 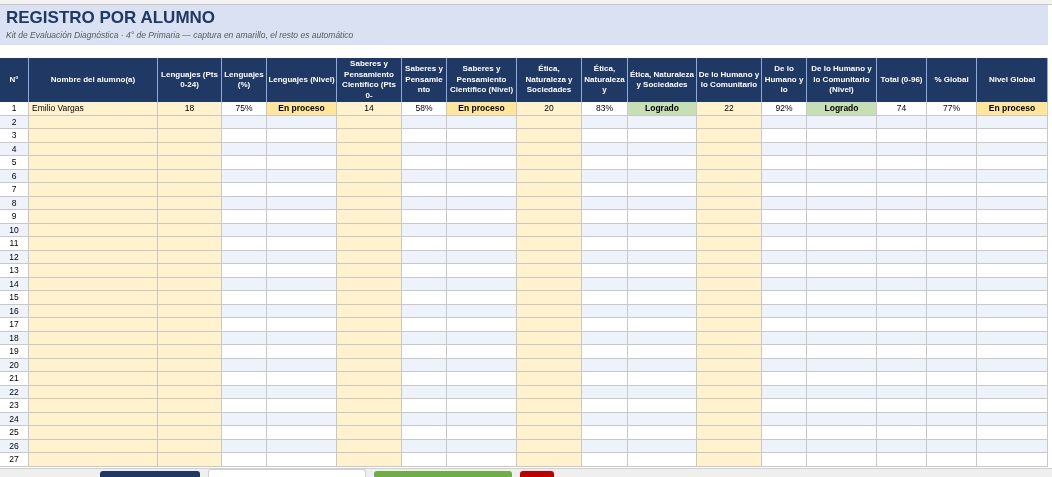 I want to click on table-cell: 22, so click(x=729, y=109).